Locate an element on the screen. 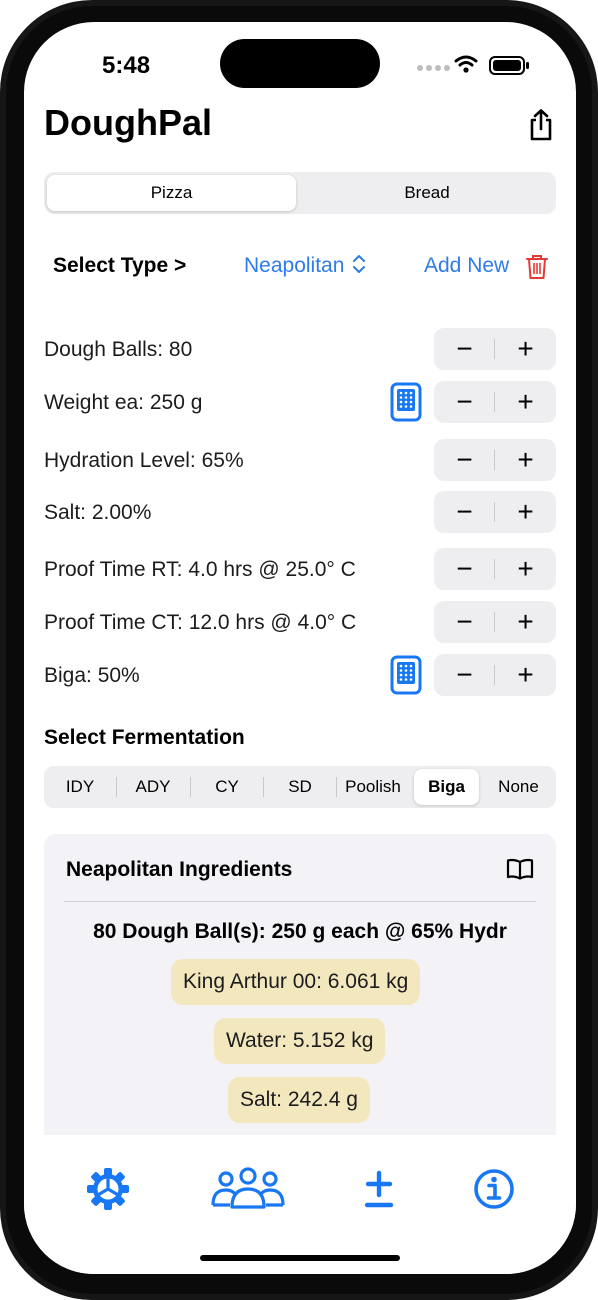 The width and height of the screenshot is (598, 1300). dough-balls-decrement: − is located at coordinates (464, 349).